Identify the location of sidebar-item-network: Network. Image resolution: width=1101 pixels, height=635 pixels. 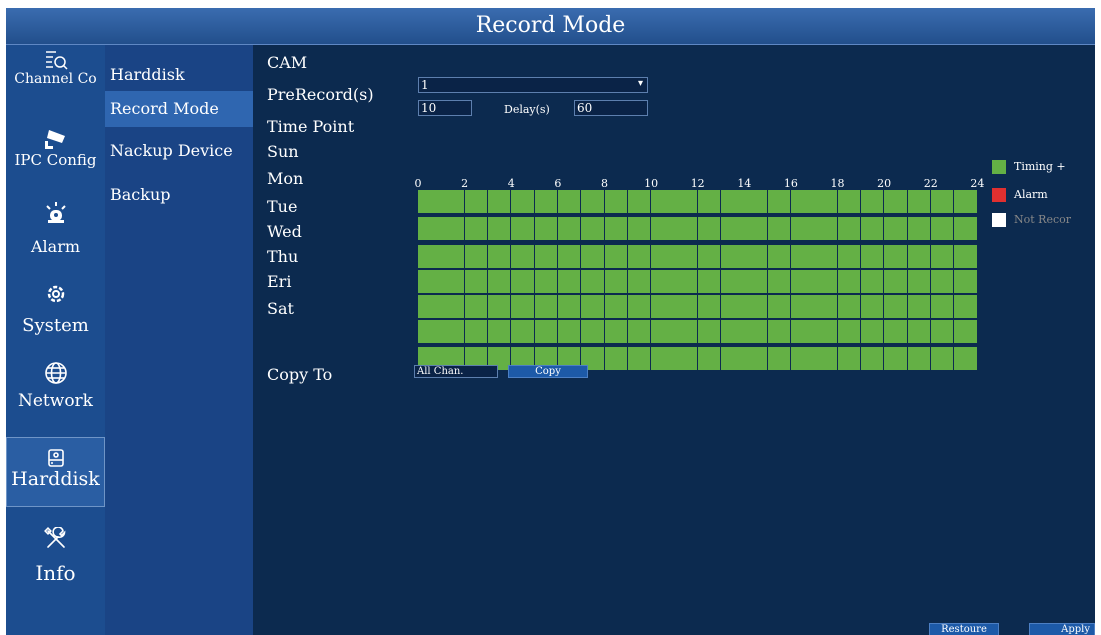
(55, 396).